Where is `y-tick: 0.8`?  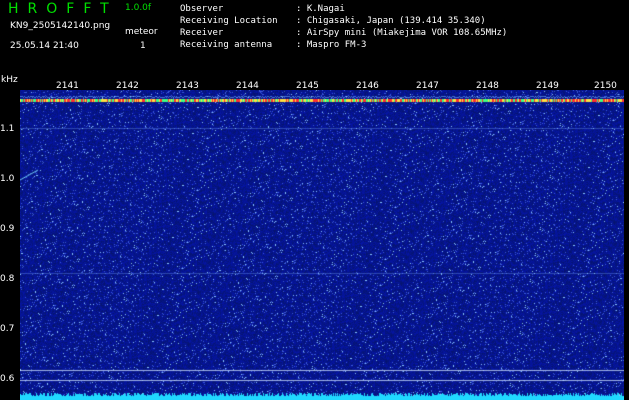 y-tick: 0.8 is located at coordinates (7, 279).